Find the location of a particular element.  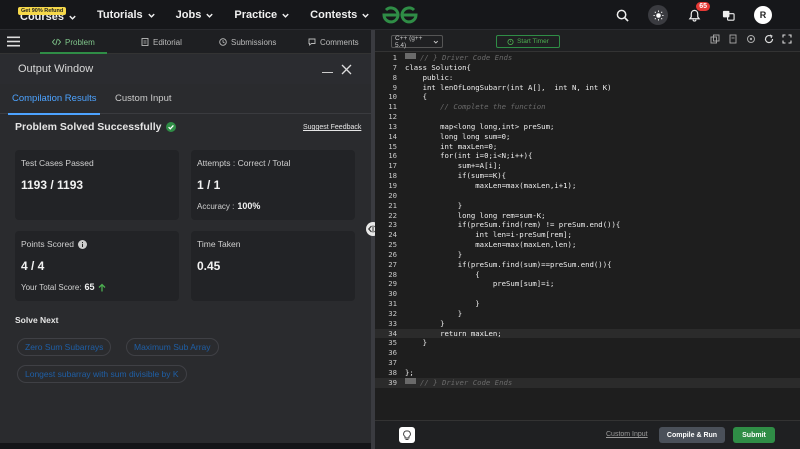

compile-run-button: Compile & Run is located at coordinates (692, 435).